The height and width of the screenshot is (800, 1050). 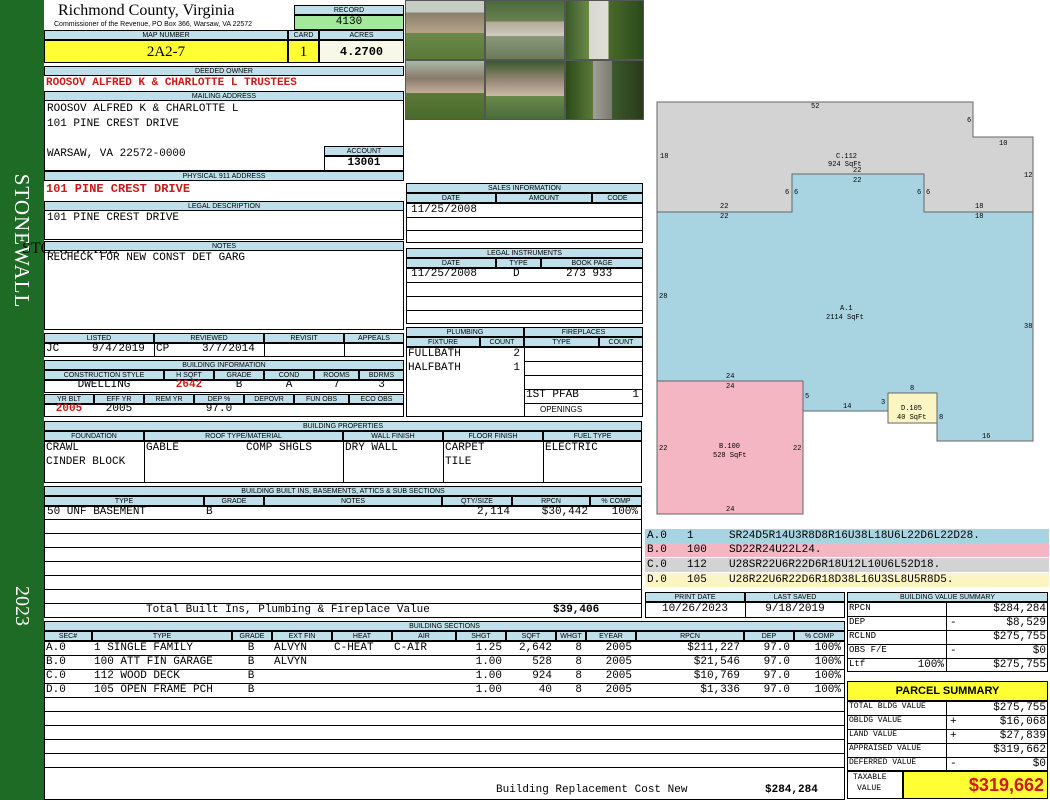 What do you see at coordinates (364, 151) in the screenshot?
I see `account-header: ACCOUNT` at bounding box center [364, 151].